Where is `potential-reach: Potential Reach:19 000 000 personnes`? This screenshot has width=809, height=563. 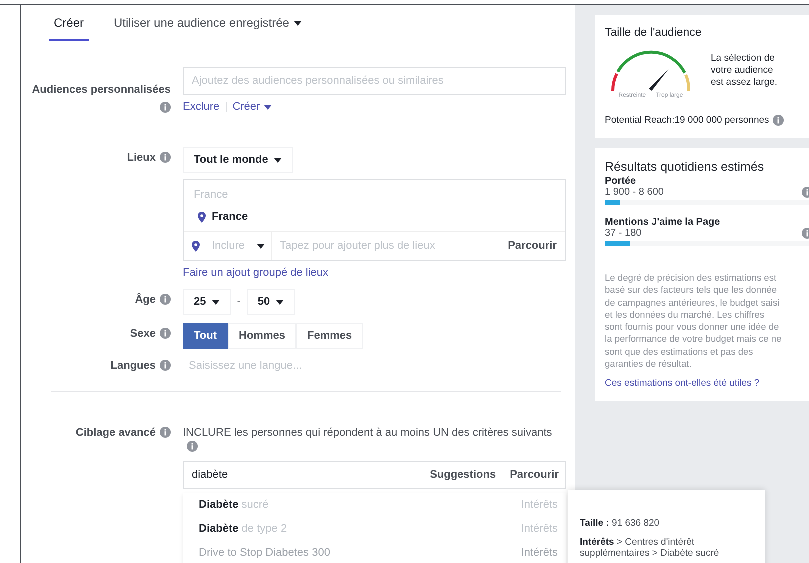
potential-reach: Potential Reach:19 000 000 personnes is located at coordinates (687, 120).